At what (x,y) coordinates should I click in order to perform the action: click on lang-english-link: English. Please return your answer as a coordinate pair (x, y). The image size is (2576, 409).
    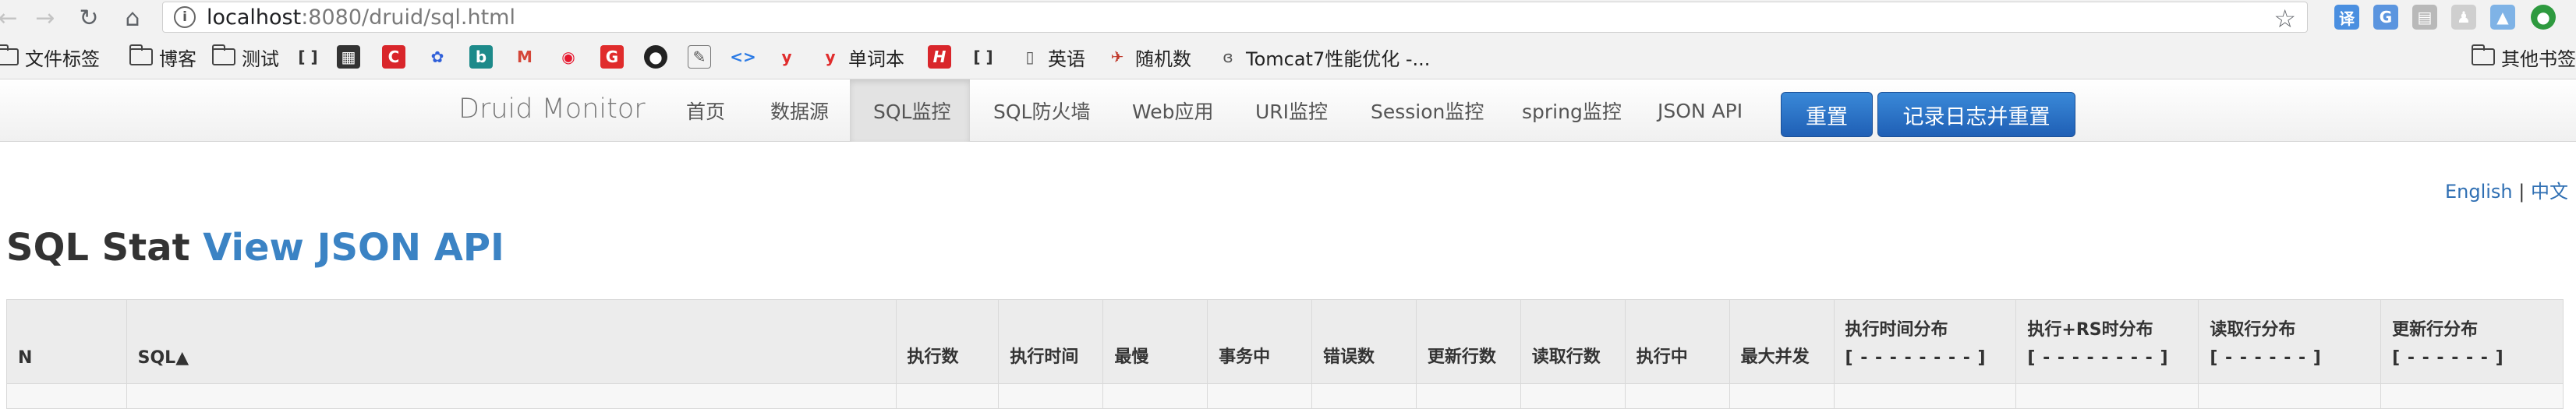
    Looking at the image, I should click on (2479, 192).